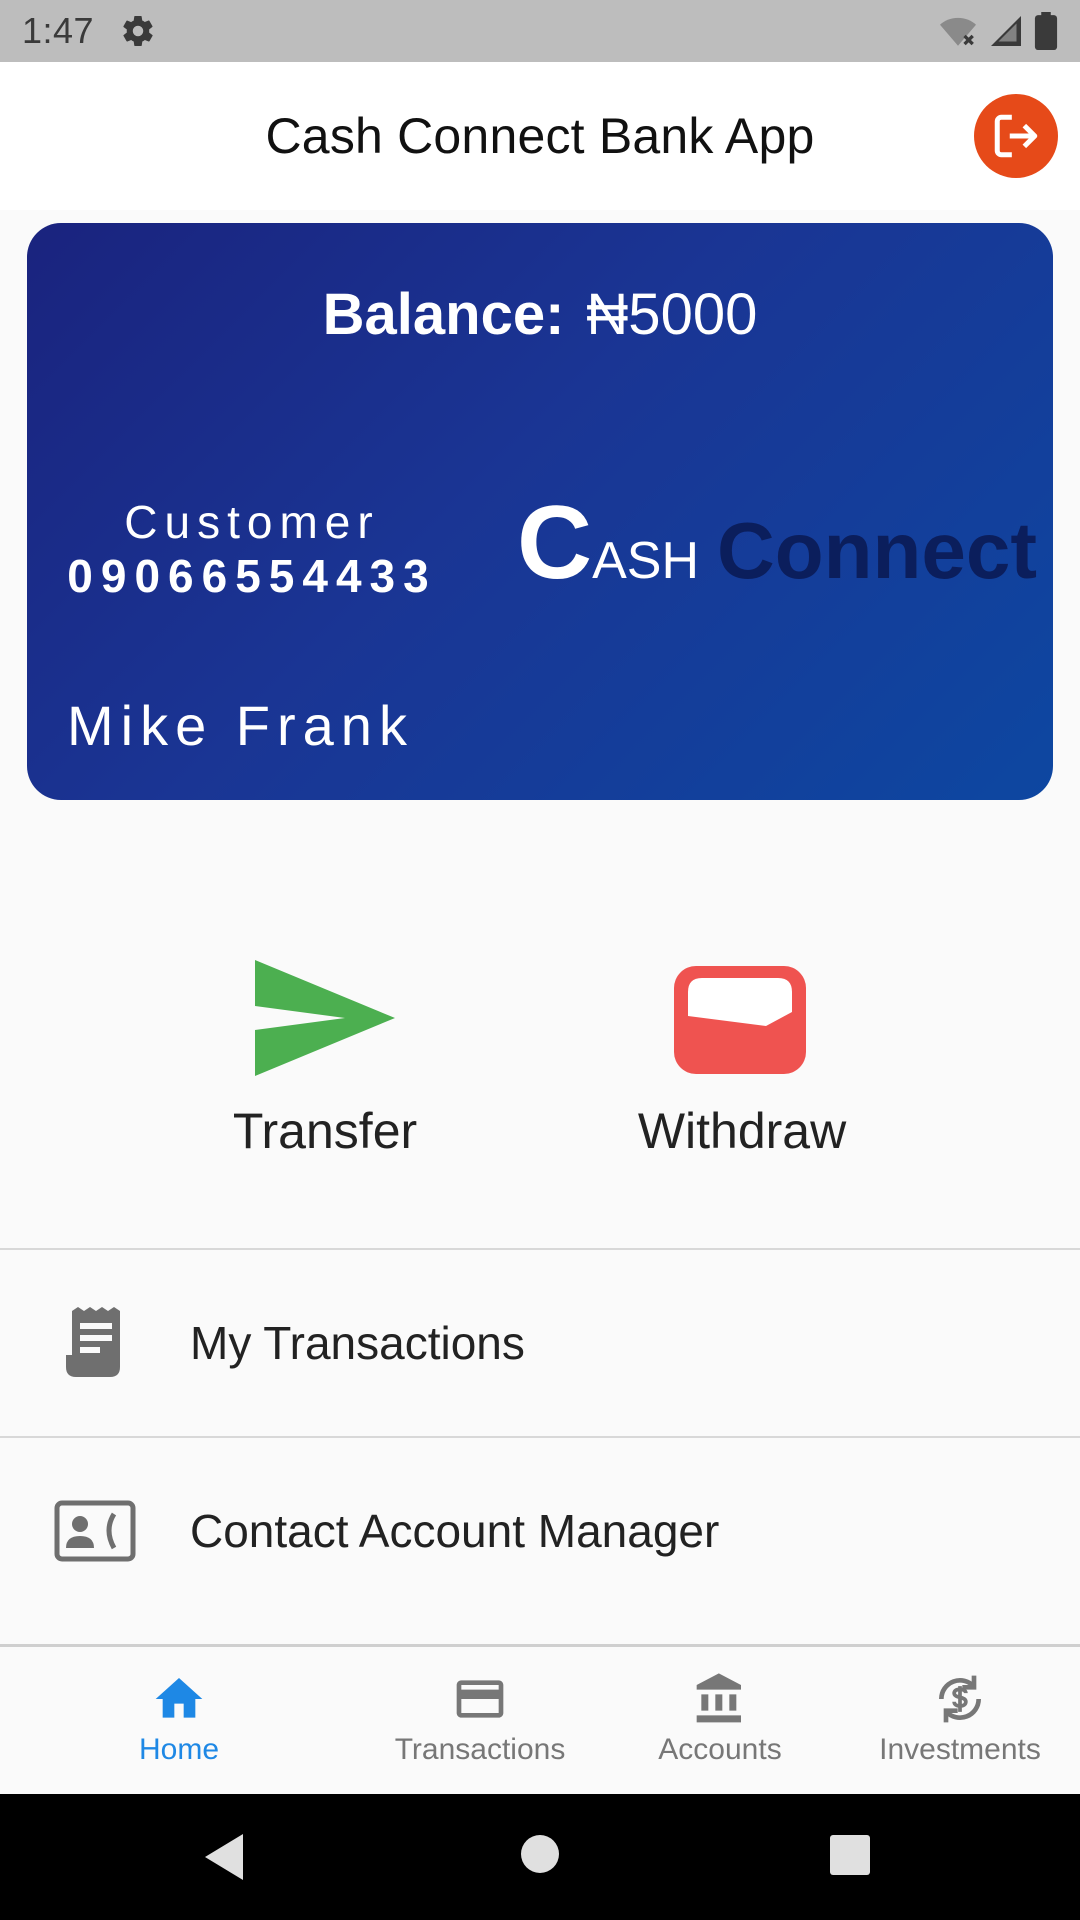  I want to click on list-item-my-transactions: My Transactions, so click(540, 1342).